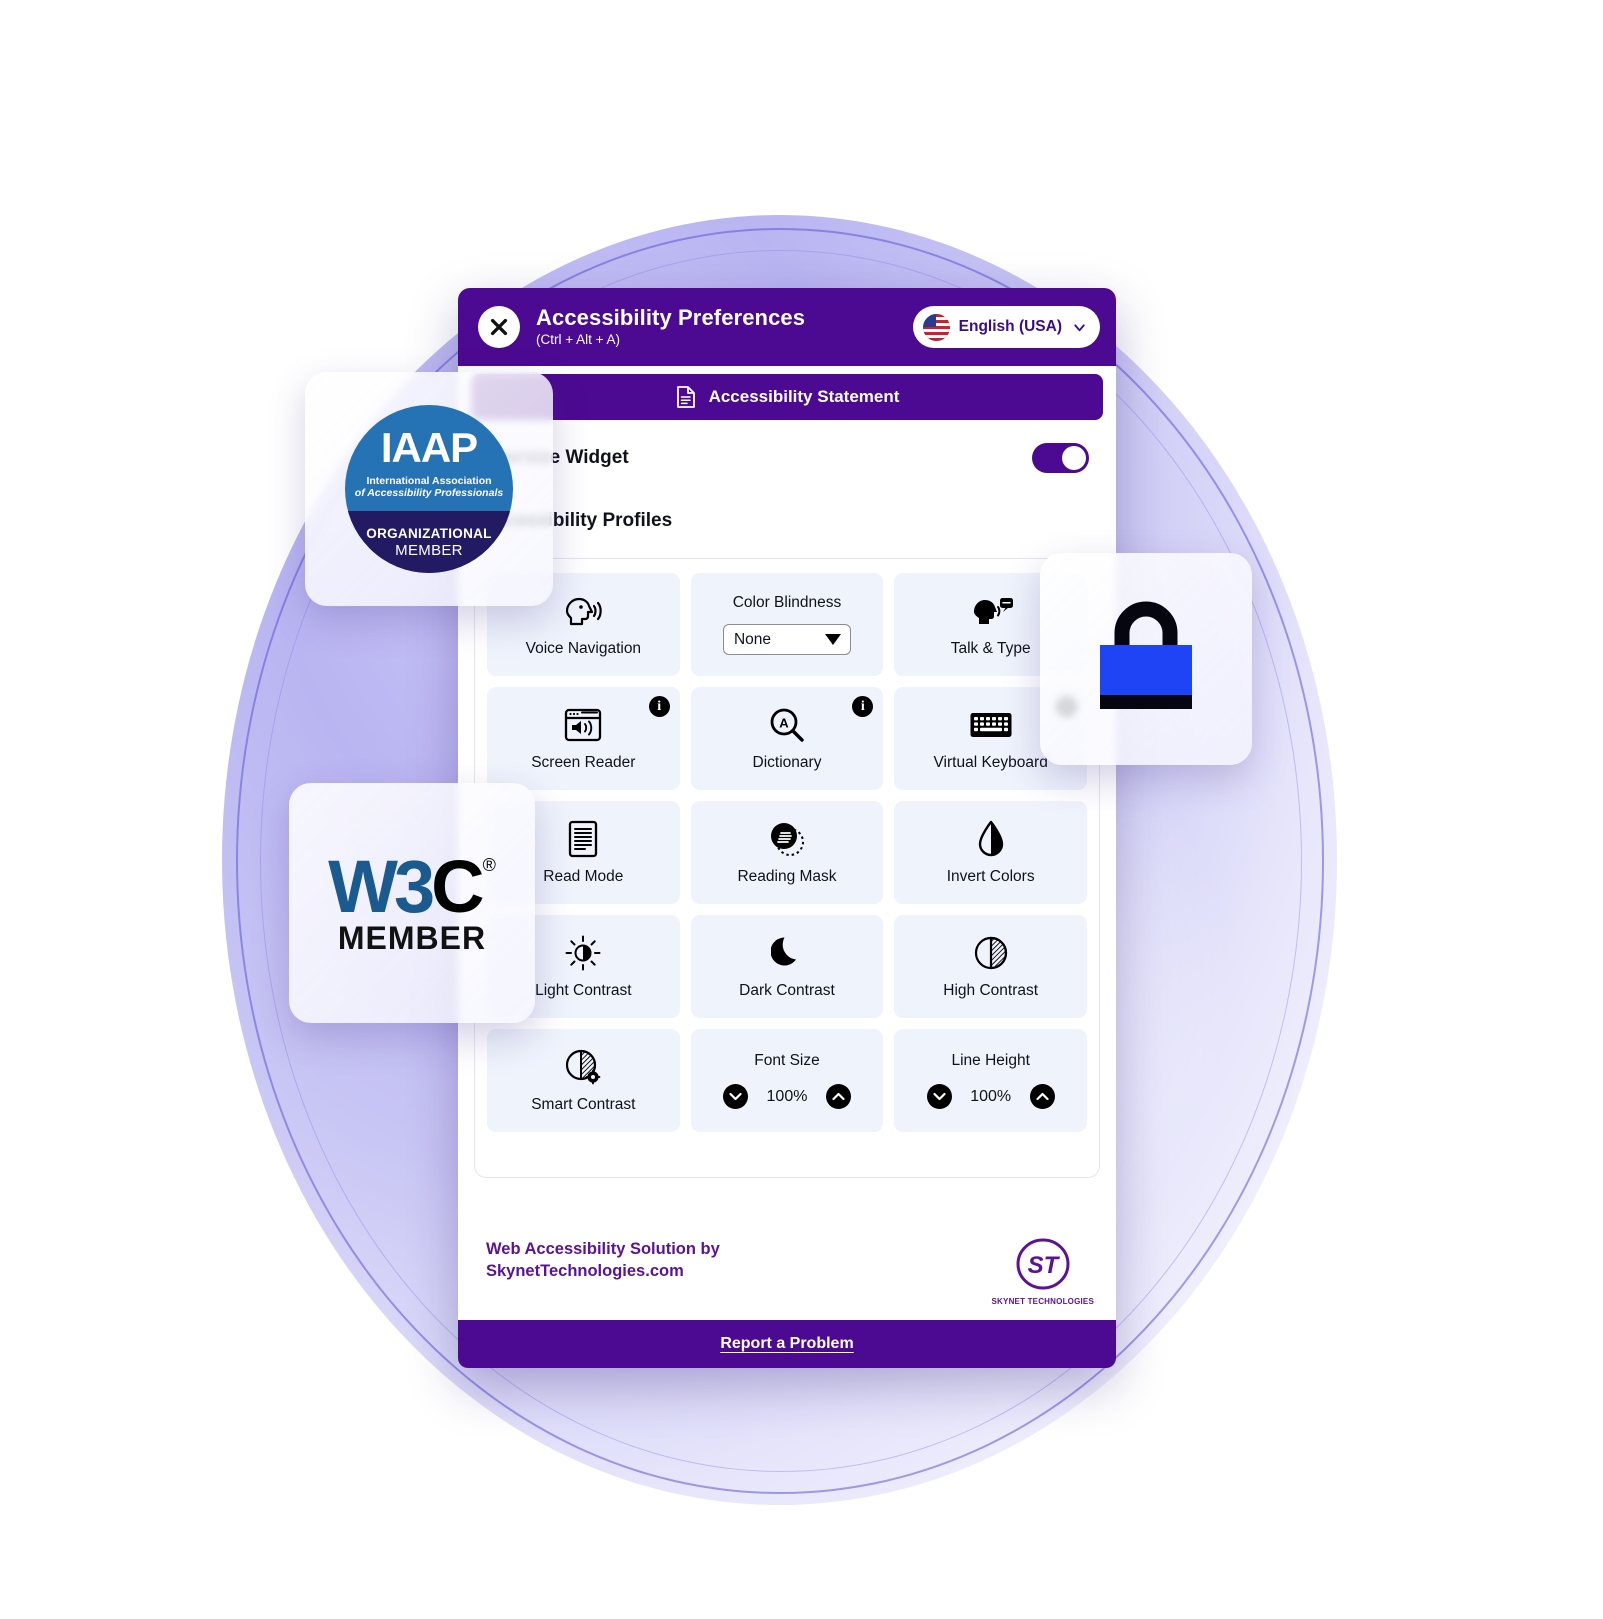 The height and width of the screenshot is (1619, 1603). I want to click on iaap-tier-line-1: ORGANIZATIONAL, so click(429, 533).